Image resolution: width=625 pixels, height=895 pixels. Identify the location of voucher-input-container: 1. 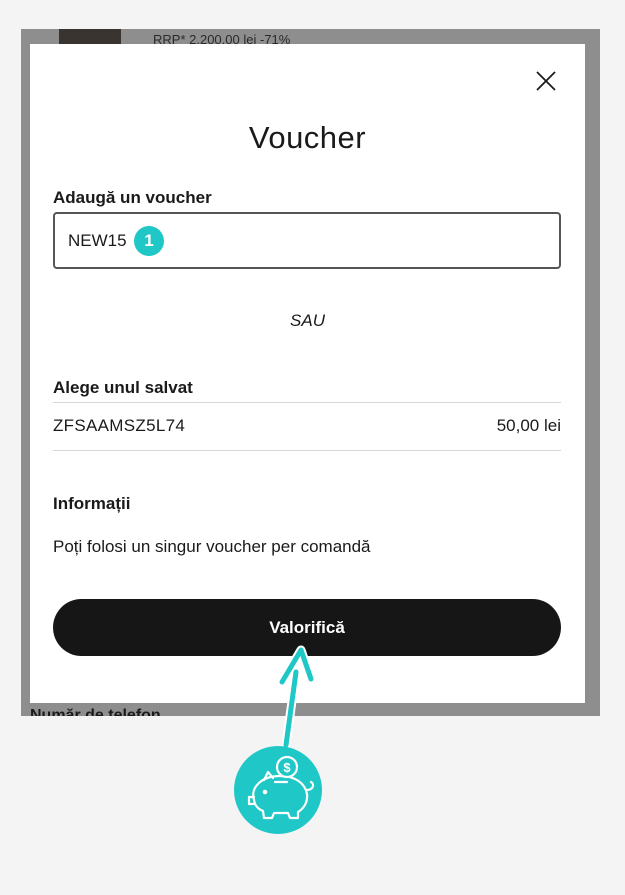
(307, 240).